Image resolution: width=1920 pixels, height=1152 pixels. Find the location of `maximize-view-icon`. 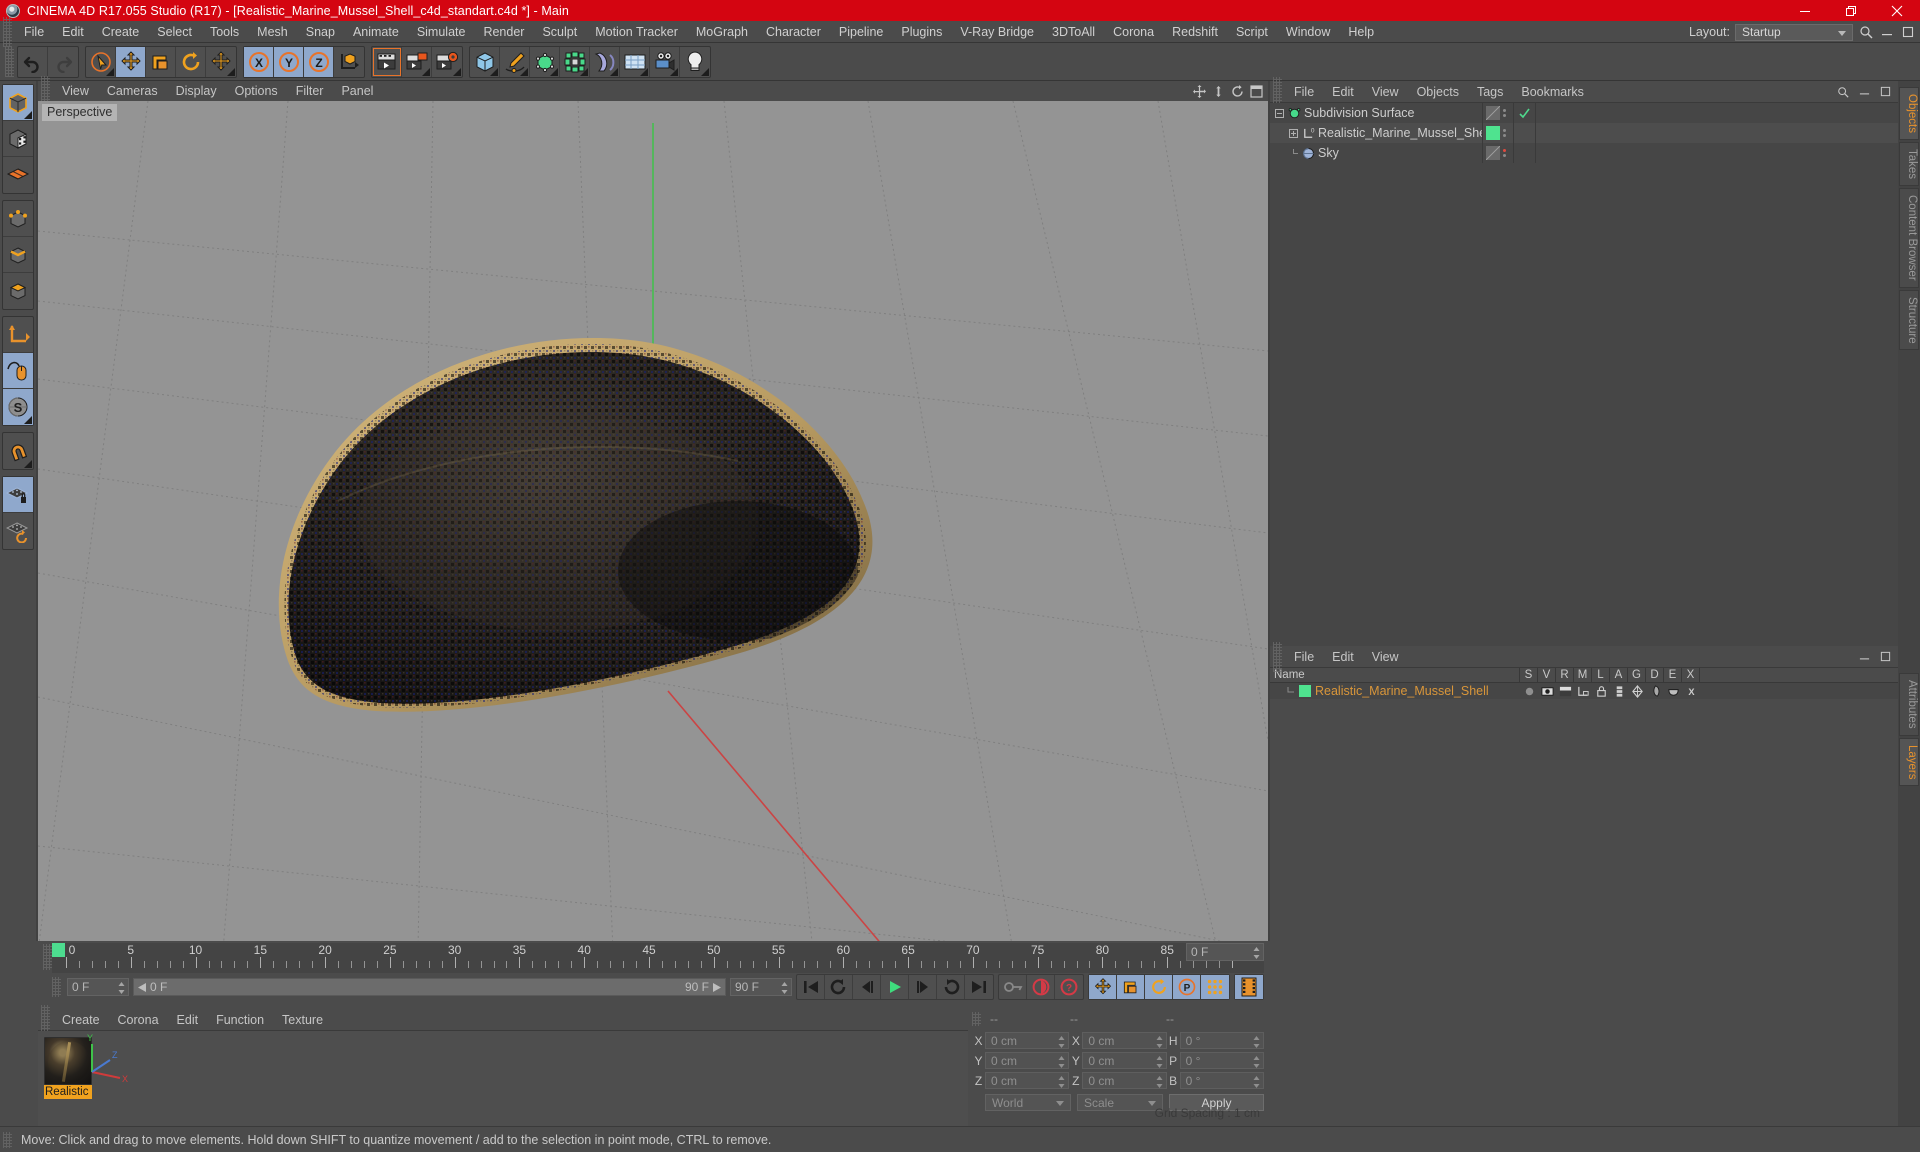

maximize-view-icon is located at coordinates (1256, 91).